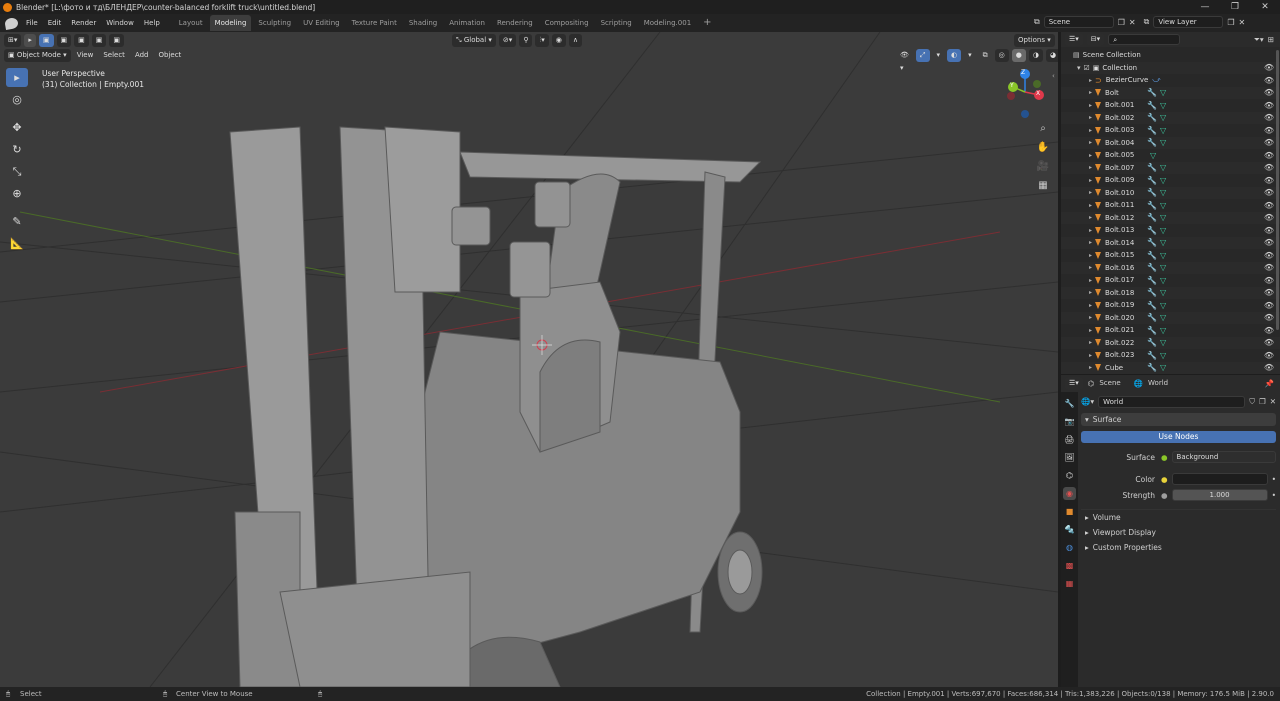 The width and height of the screenshot is (1280, 701). I want to click on tab-layout: Layout, so click(191, 23).